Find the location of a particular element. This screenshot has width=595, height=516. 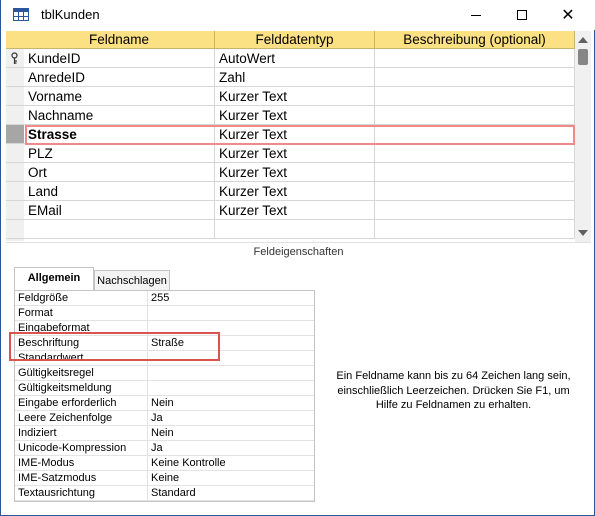

property-value: Keine Kontrolle is located at coordinates (231, 463).